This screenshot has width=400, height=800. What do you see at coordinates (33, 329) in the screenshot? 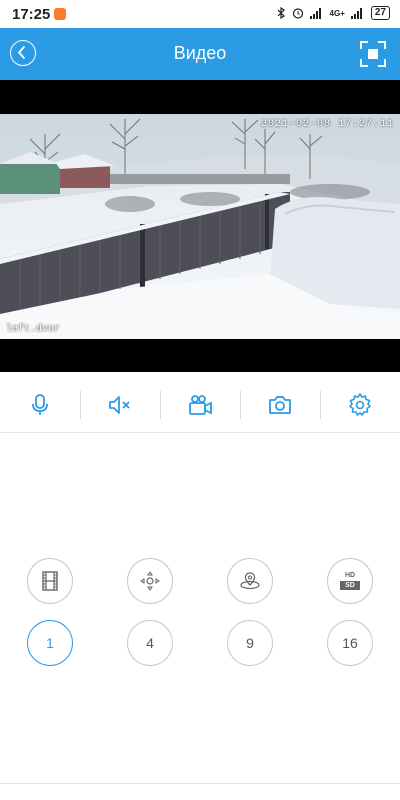
I see `camera-name-label: left.dvor` at bounding box center [33, 329].